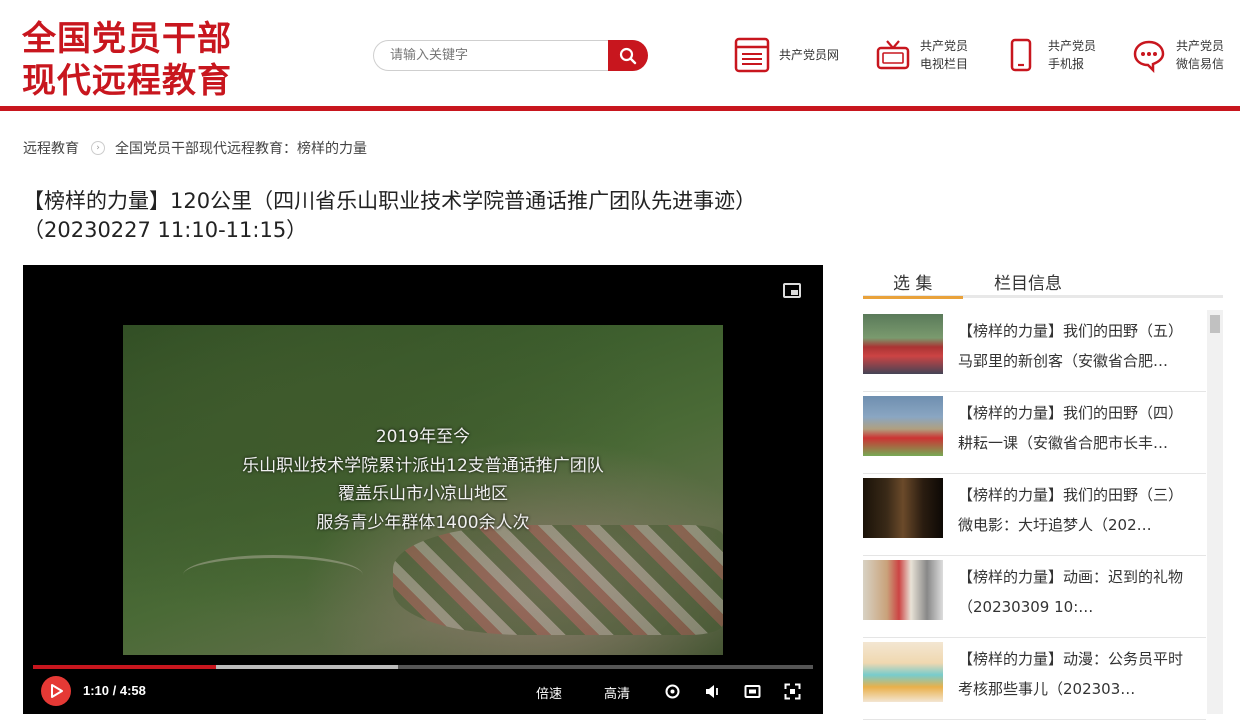 The image size is (1240, 720). I want to click on subtitle-line-2: 乐山职业技术学院累计派出12支普通话推广团队, so click(423, 465).